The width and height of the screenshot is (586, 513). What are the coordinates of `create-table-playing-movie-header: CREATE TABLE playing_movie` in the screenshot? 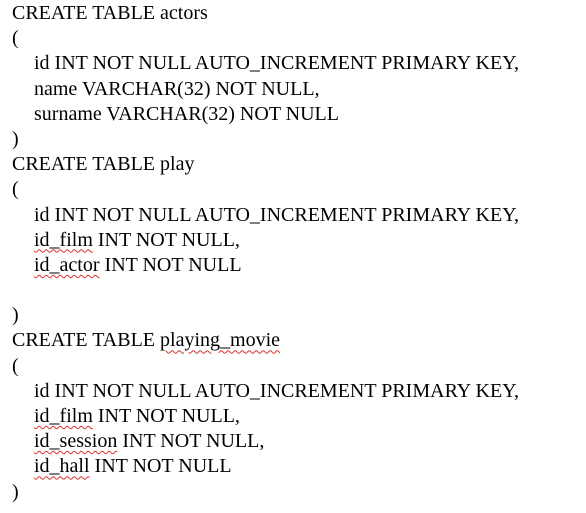 It's located at (265, 340).